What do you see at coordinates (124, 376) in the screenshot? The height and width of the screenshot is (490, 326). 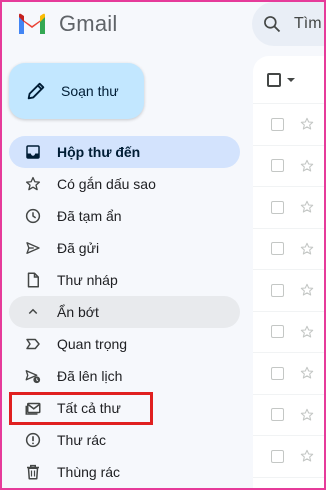 I see `sidebar-item-scheduled: Đã lên lịch` at bounding box center [124, 376].